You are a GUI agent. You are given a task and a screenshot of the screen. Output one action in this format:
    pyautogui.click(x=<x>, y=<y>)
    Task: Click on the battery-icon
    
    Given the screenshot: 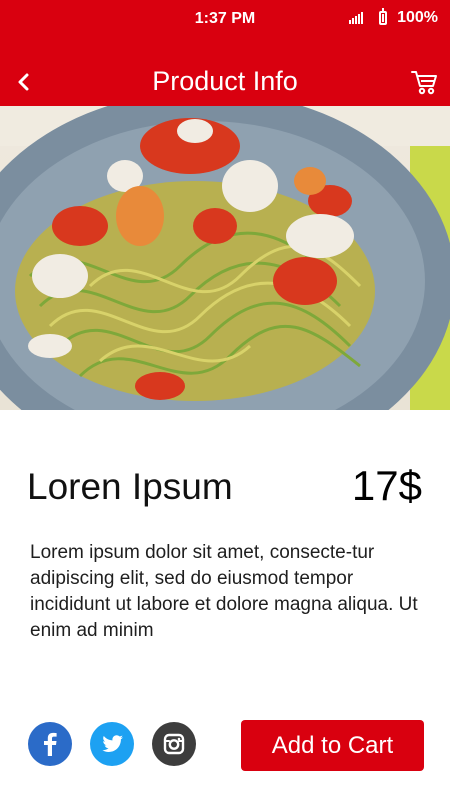 What is the action you would take?
    pyautogui.click(x=383, y=16)
    